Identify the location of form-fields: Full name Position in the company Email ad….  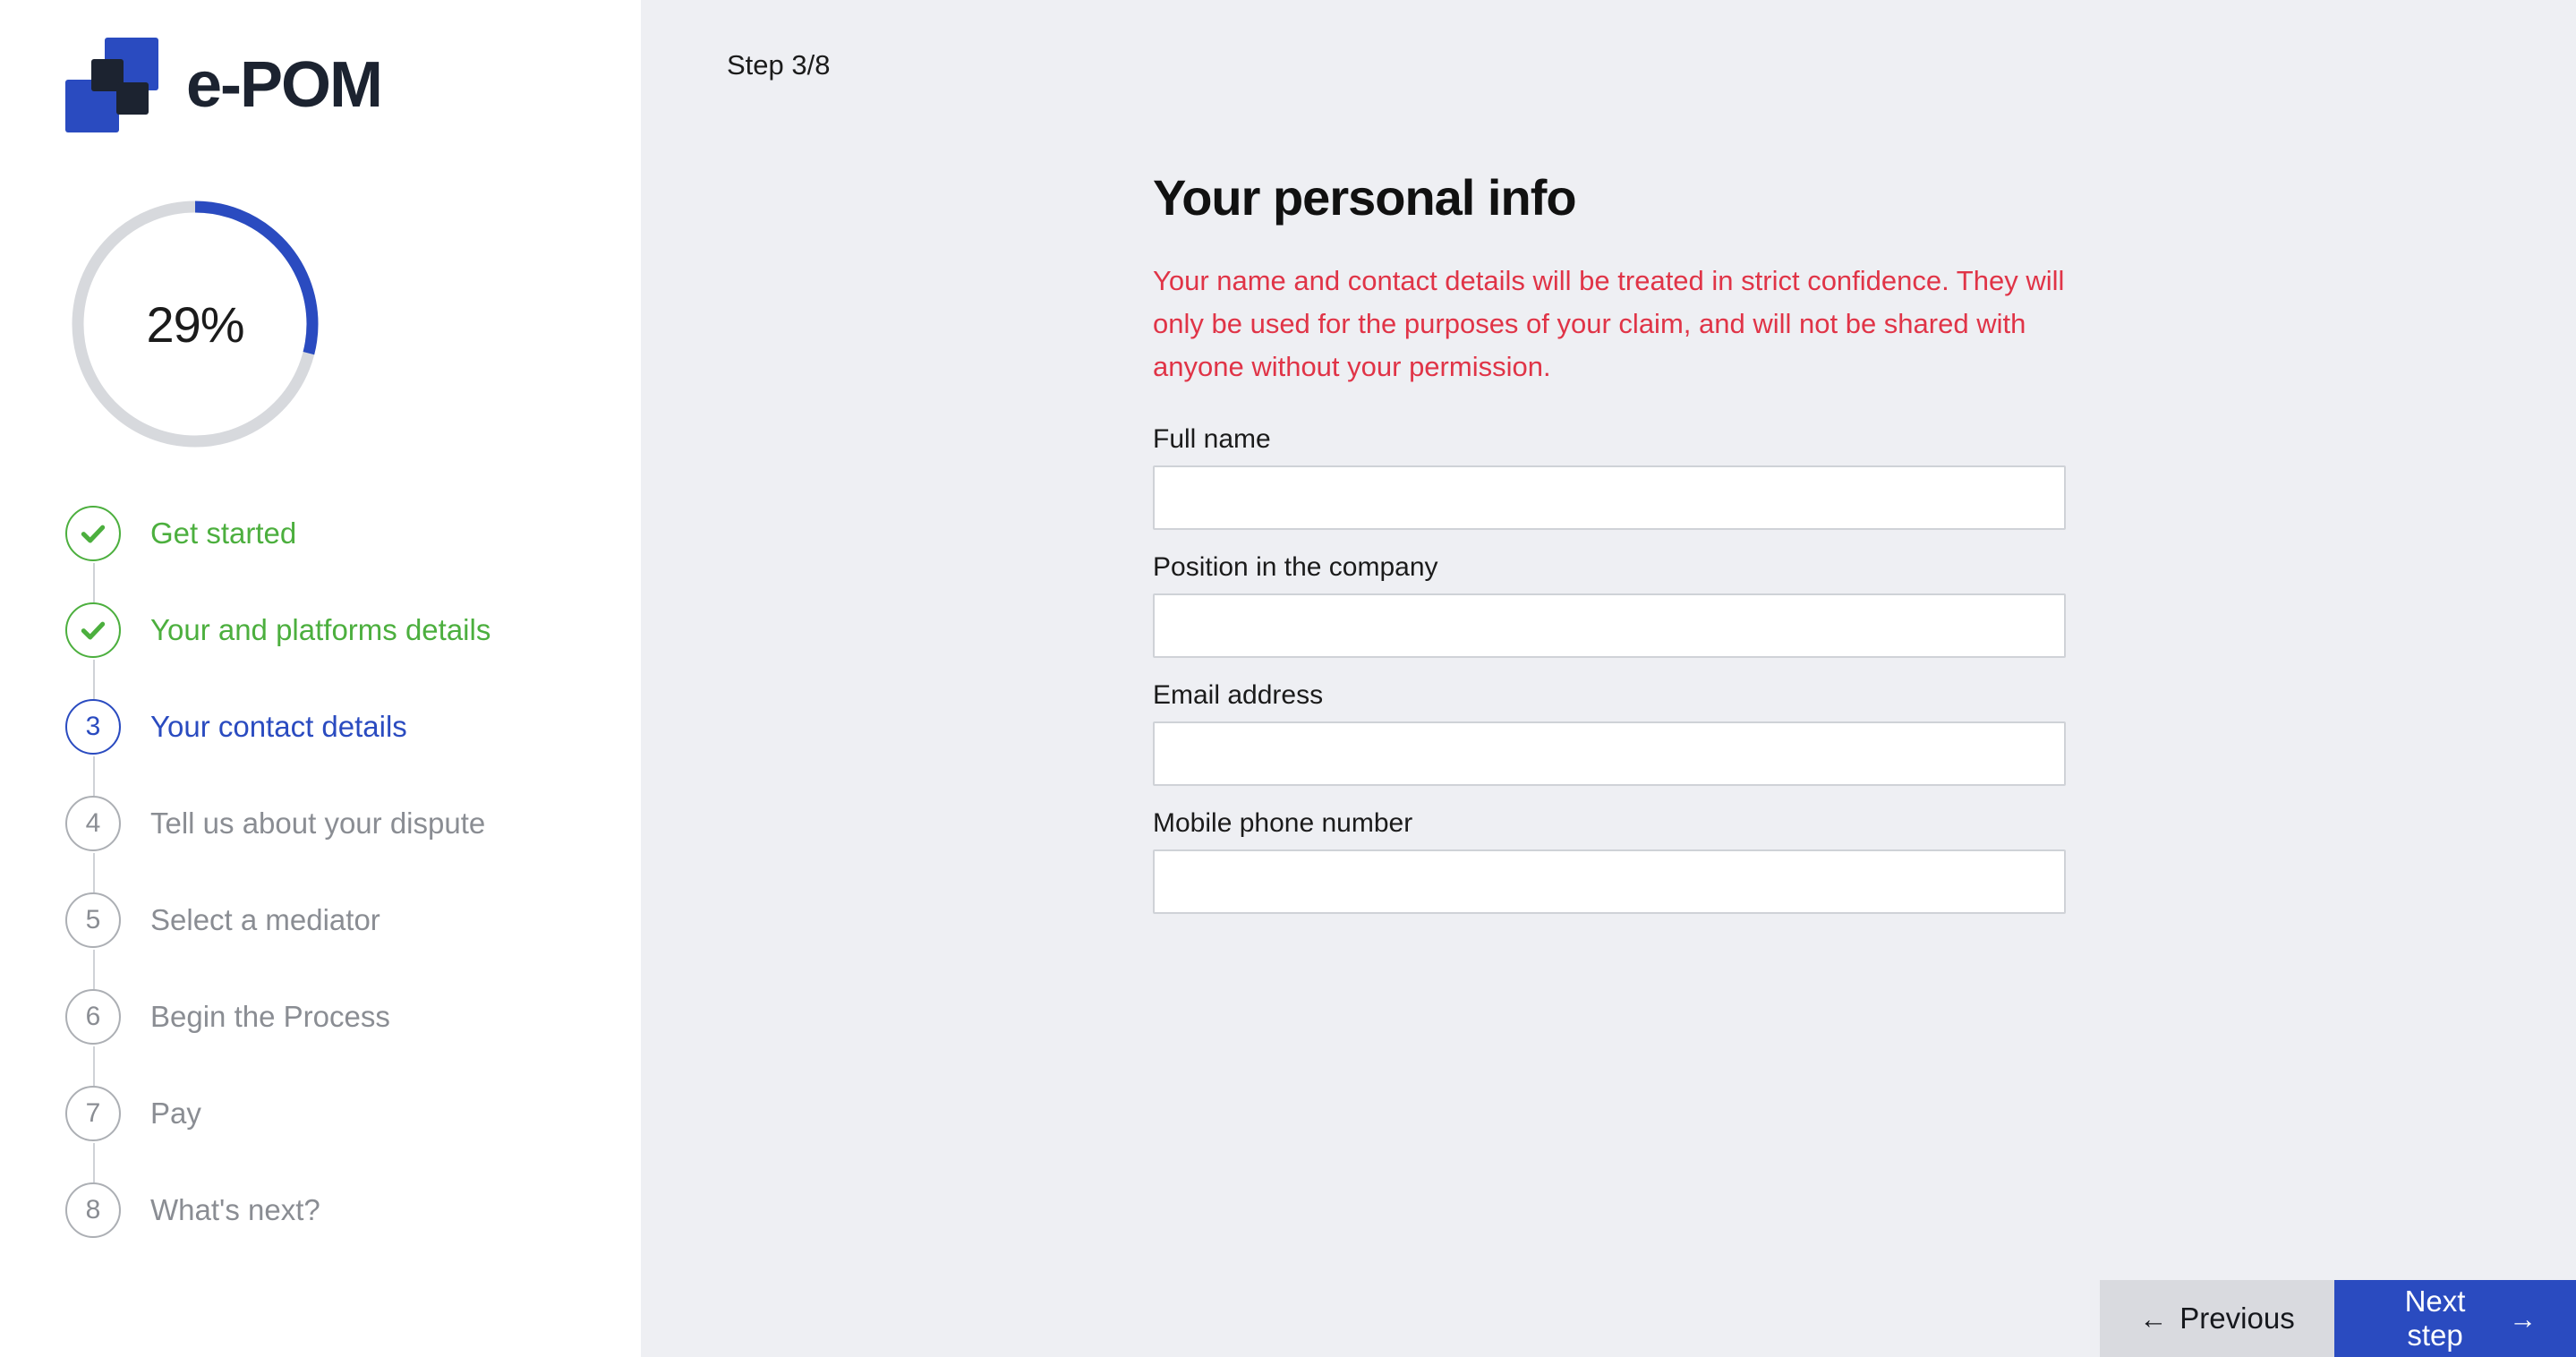
(1609, 669).